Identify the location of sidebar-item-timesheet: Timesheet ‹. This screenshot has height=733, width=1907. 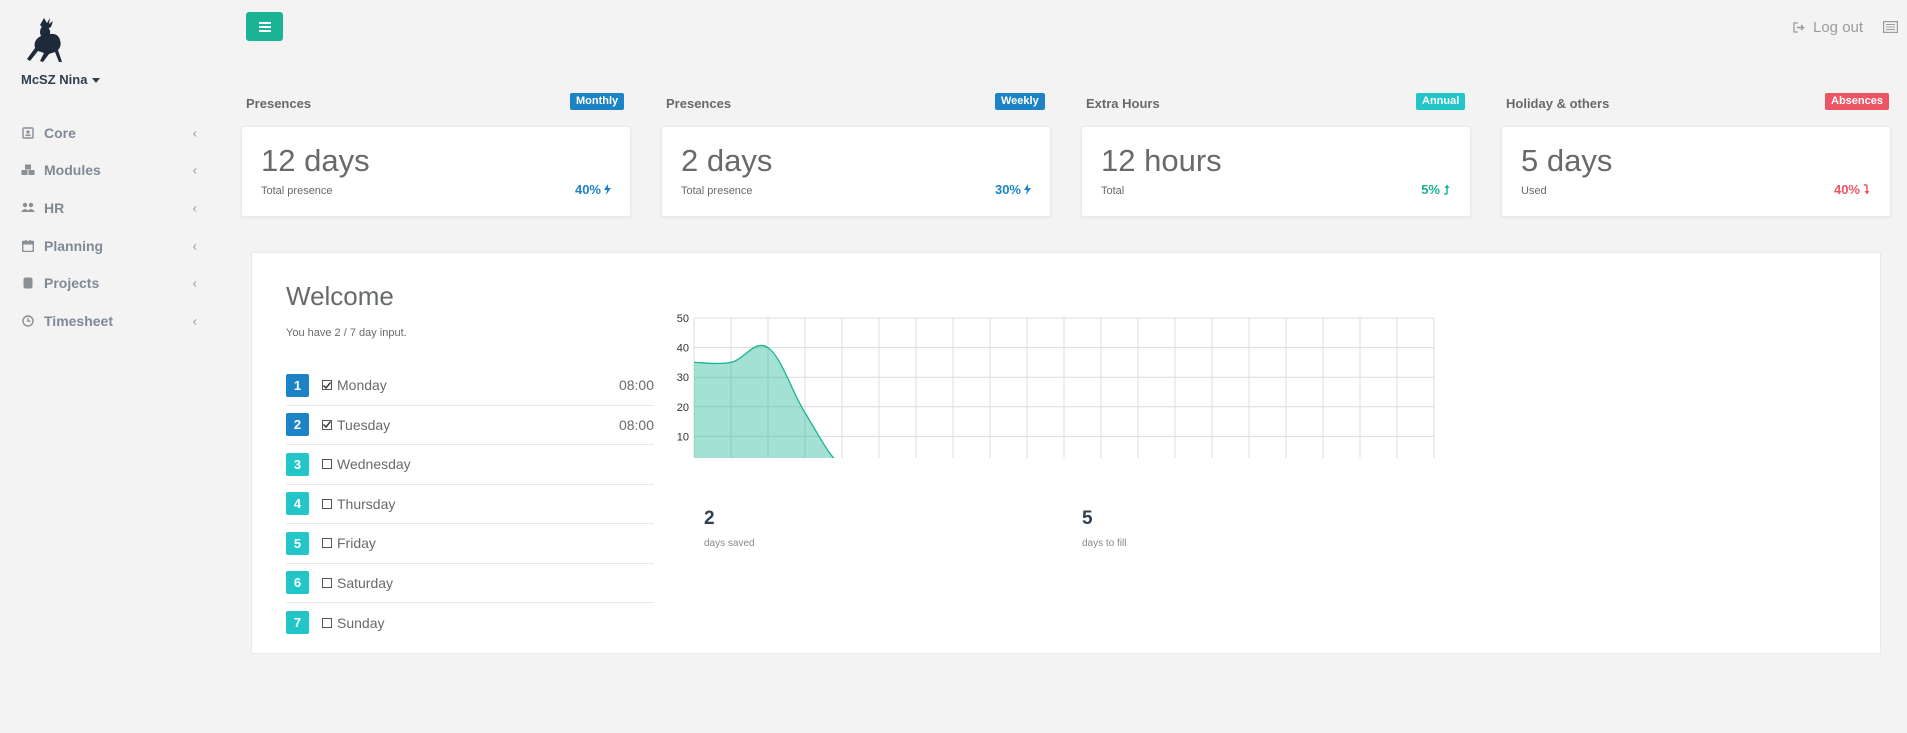
(107, 321).